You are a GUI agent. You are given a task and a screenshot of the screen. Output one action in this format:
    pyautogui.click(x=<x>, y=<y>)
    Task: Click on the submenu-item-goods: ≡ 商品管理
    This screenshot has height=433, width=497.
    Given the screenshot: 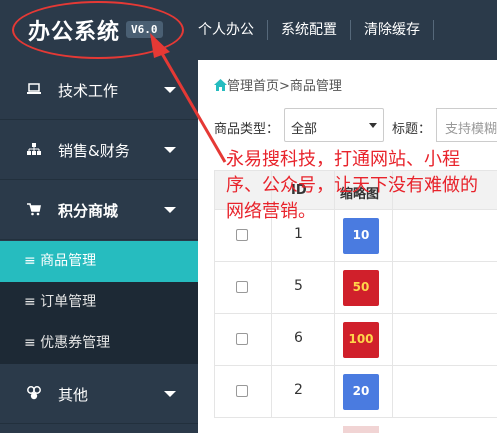 What is the action you would take?
    pyautogui.click(x=99, y=261)
    